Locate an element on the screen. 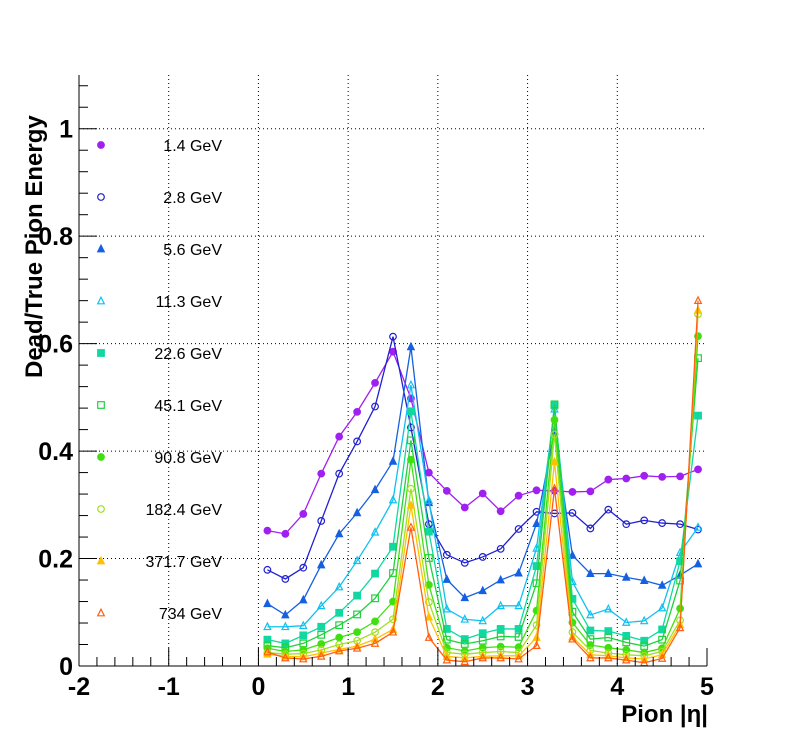 This screenshot has height=741, width=788. x-tick-label: 4 is located at coordinates (617, 687).